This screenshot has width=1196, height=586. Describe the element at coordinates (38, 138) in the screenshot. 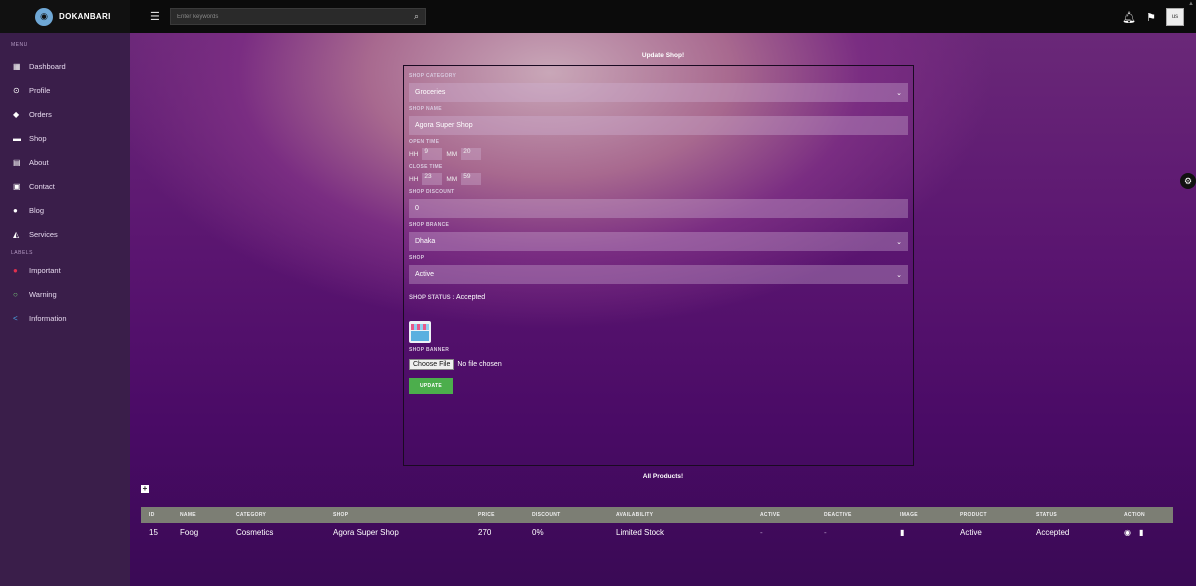

I see `sidebar-item-label: Shop` at that location.